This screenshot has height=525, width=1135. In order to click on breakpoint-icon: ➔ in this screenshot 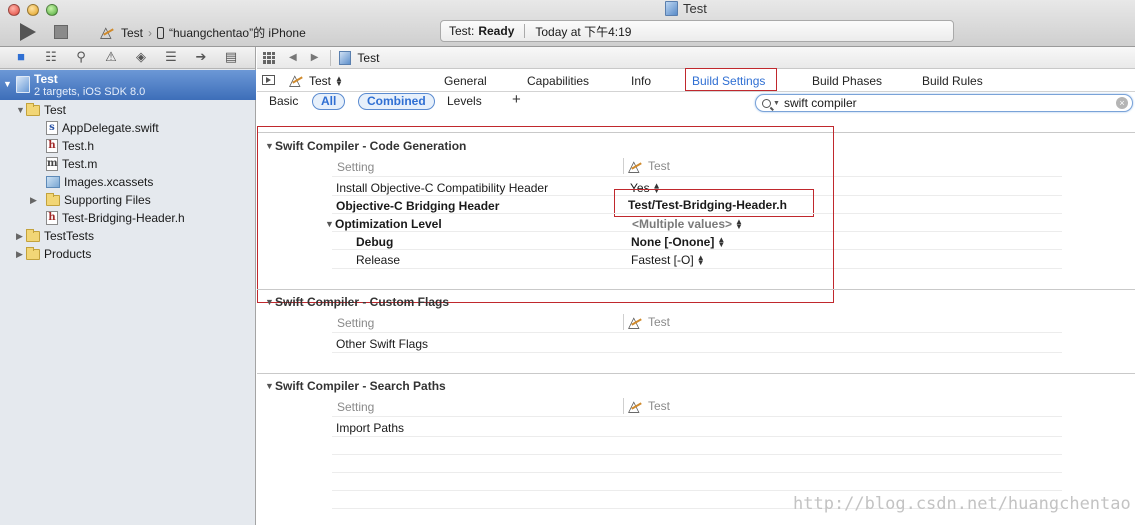, I will do `click(201, 57)`.